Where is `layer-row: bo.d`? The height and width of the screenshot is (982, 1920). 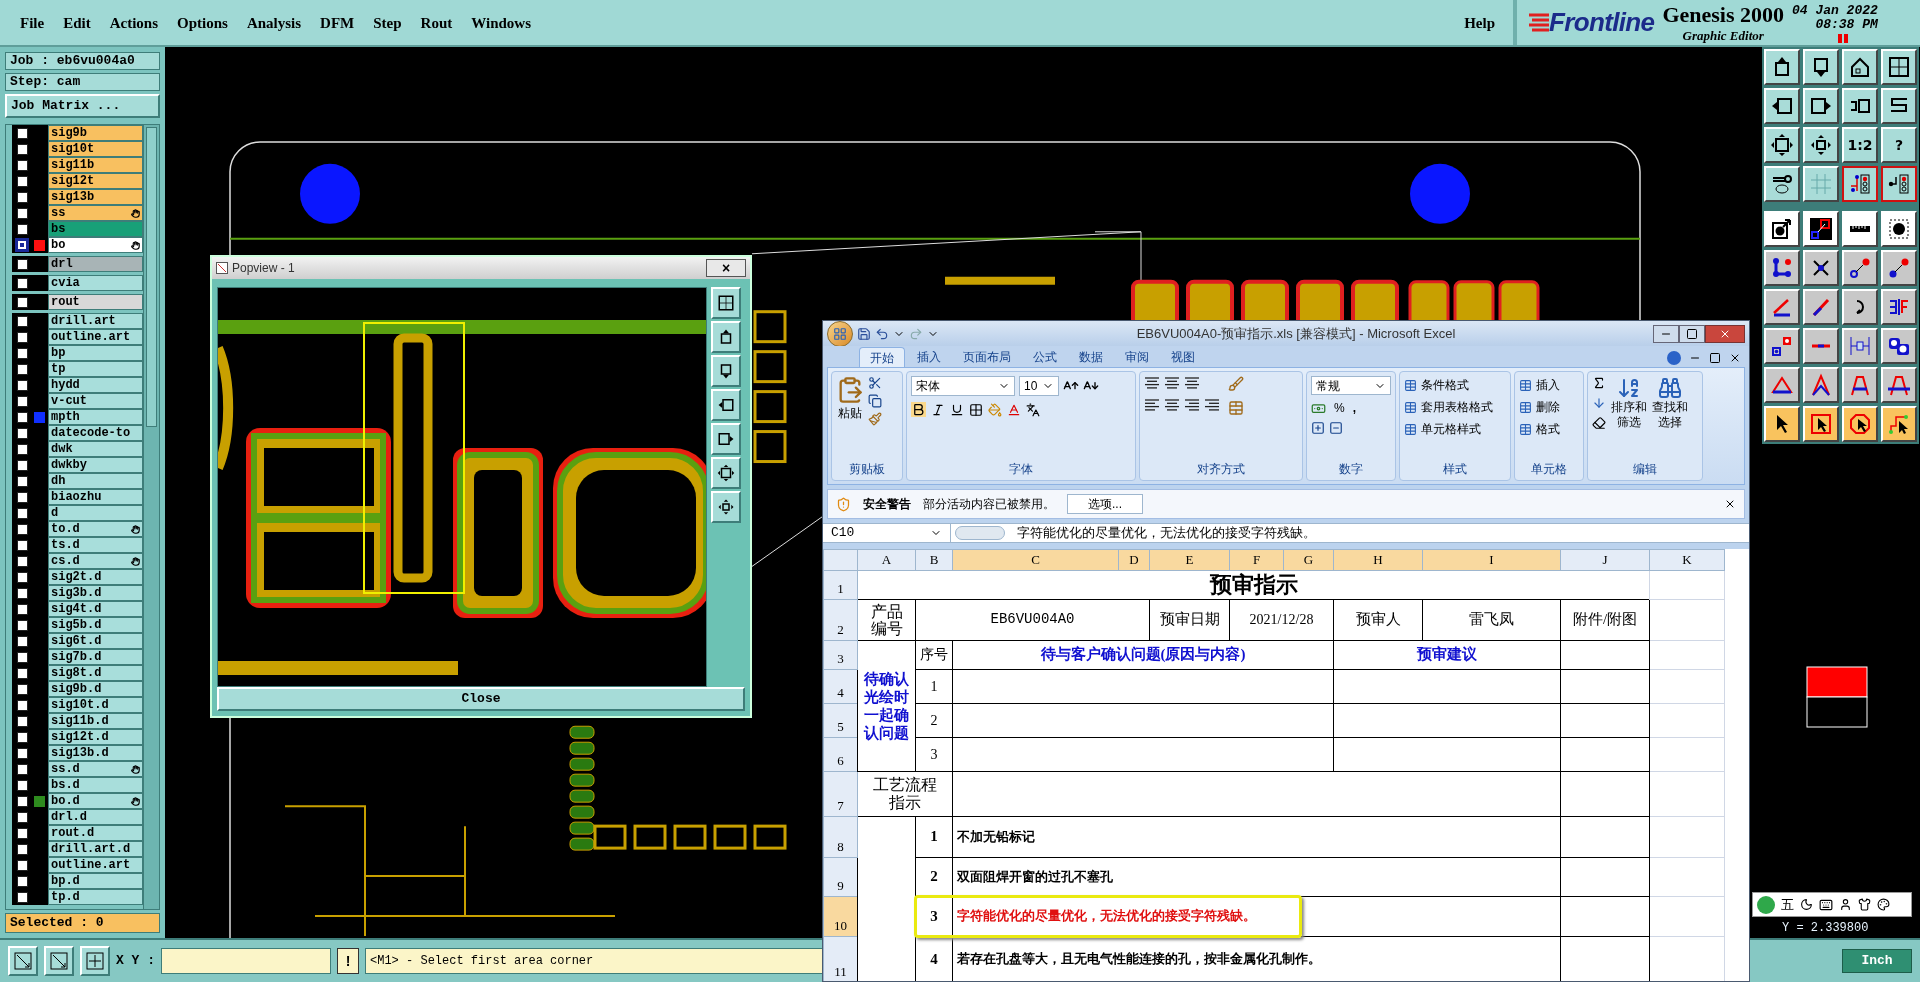
layer-row: bo.d is located at coordinates (77, 801).